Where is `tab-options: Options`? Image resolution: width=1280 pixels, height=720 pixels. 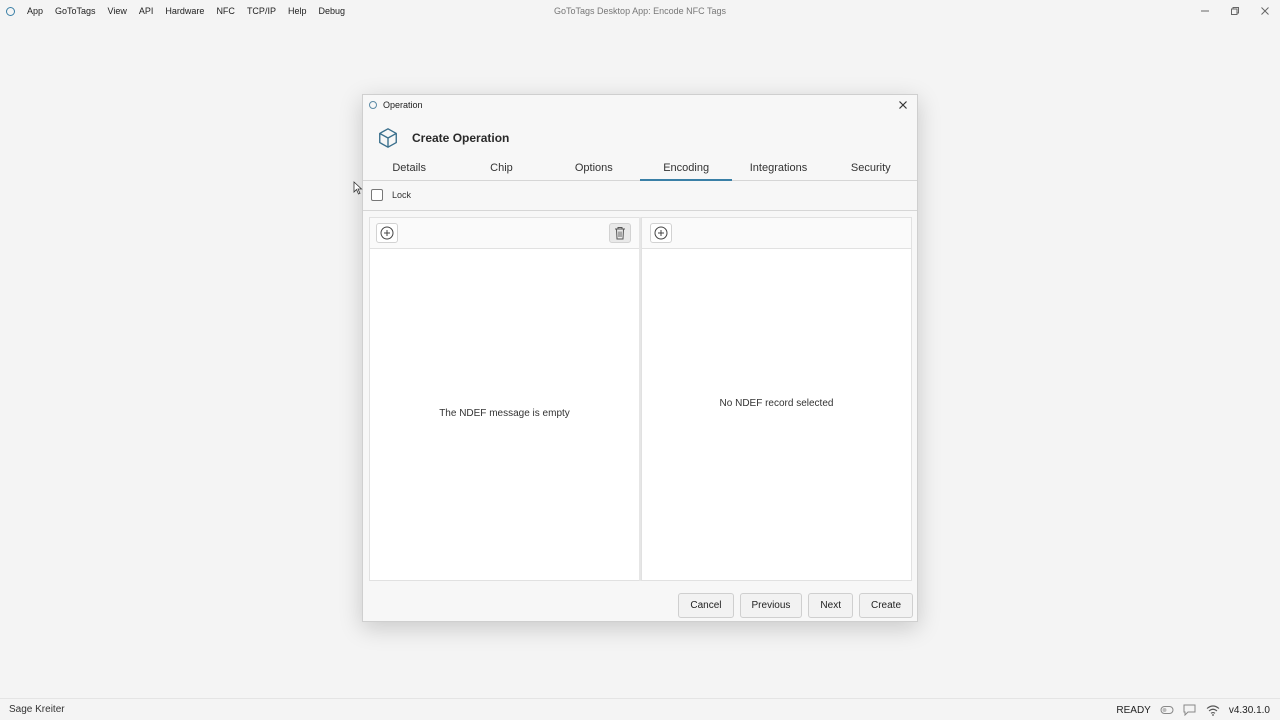
tab-options: Options is located at coordinates (594, 169).